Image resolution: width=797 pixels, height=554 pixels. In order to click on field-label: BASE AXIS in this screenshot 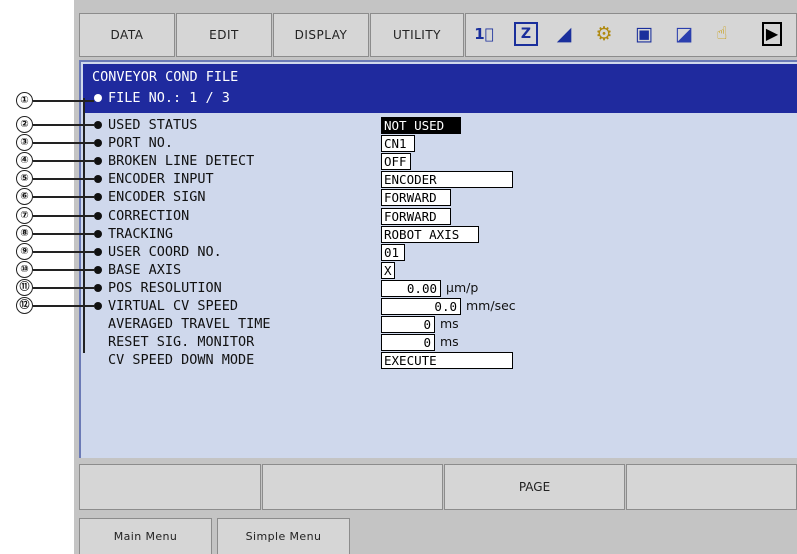, I will do `click(145, 269)`.